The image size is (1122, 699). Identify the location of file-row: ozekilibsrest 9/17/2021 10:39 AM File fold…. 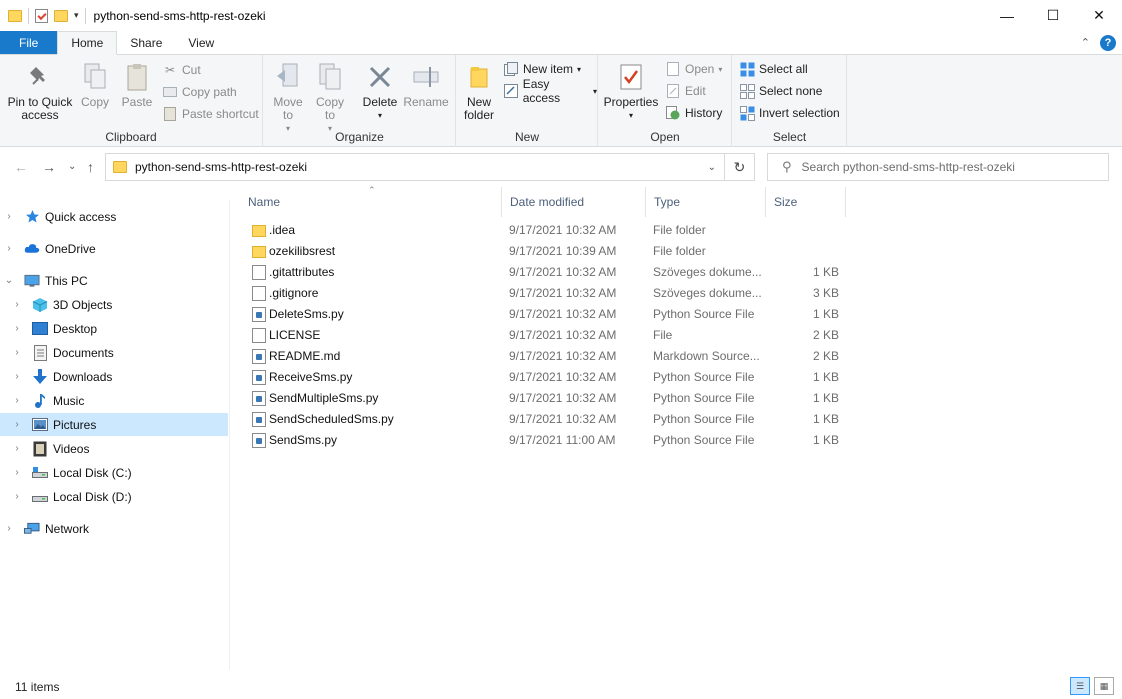
(546, 251).